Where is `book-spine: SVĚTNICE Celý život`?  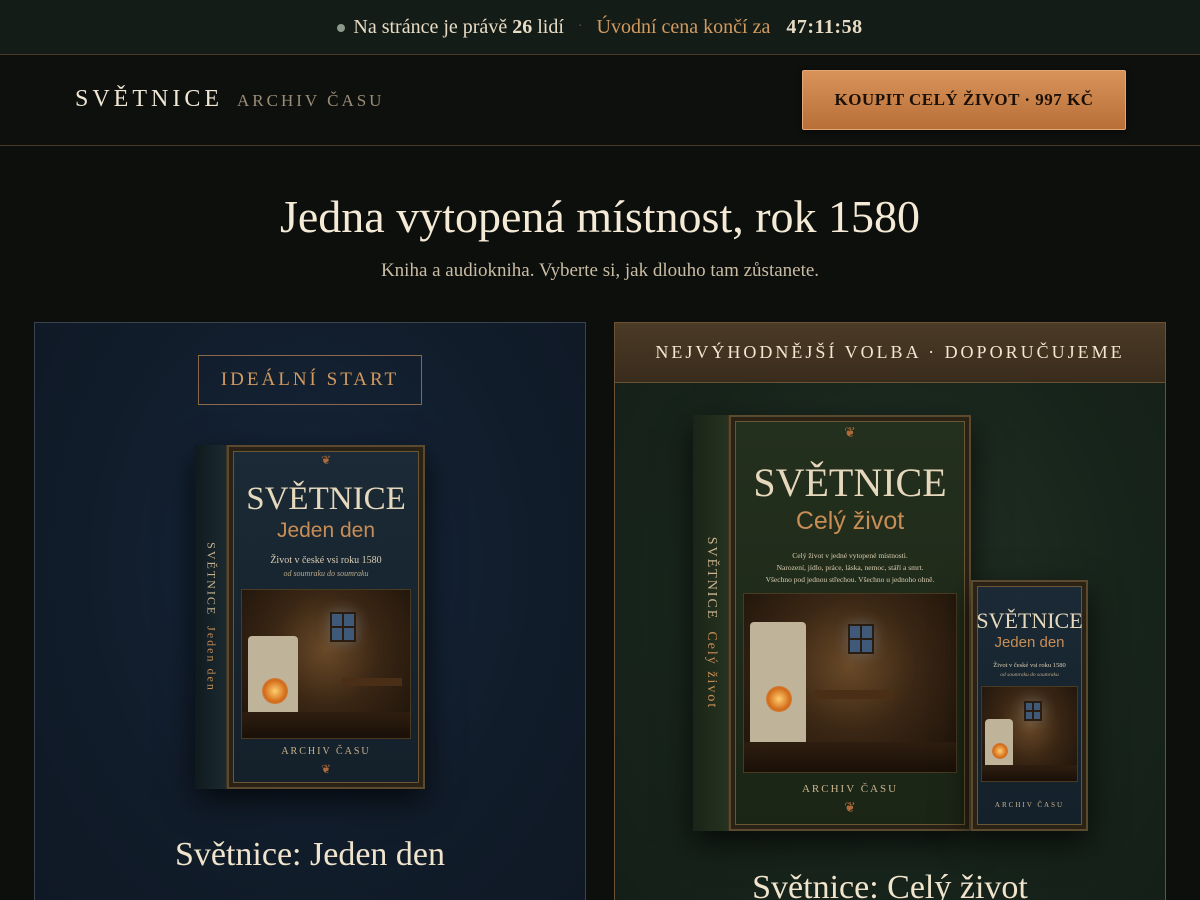 book-spine: SVĚTNICE Celý život is located at coordinates (711, 623).